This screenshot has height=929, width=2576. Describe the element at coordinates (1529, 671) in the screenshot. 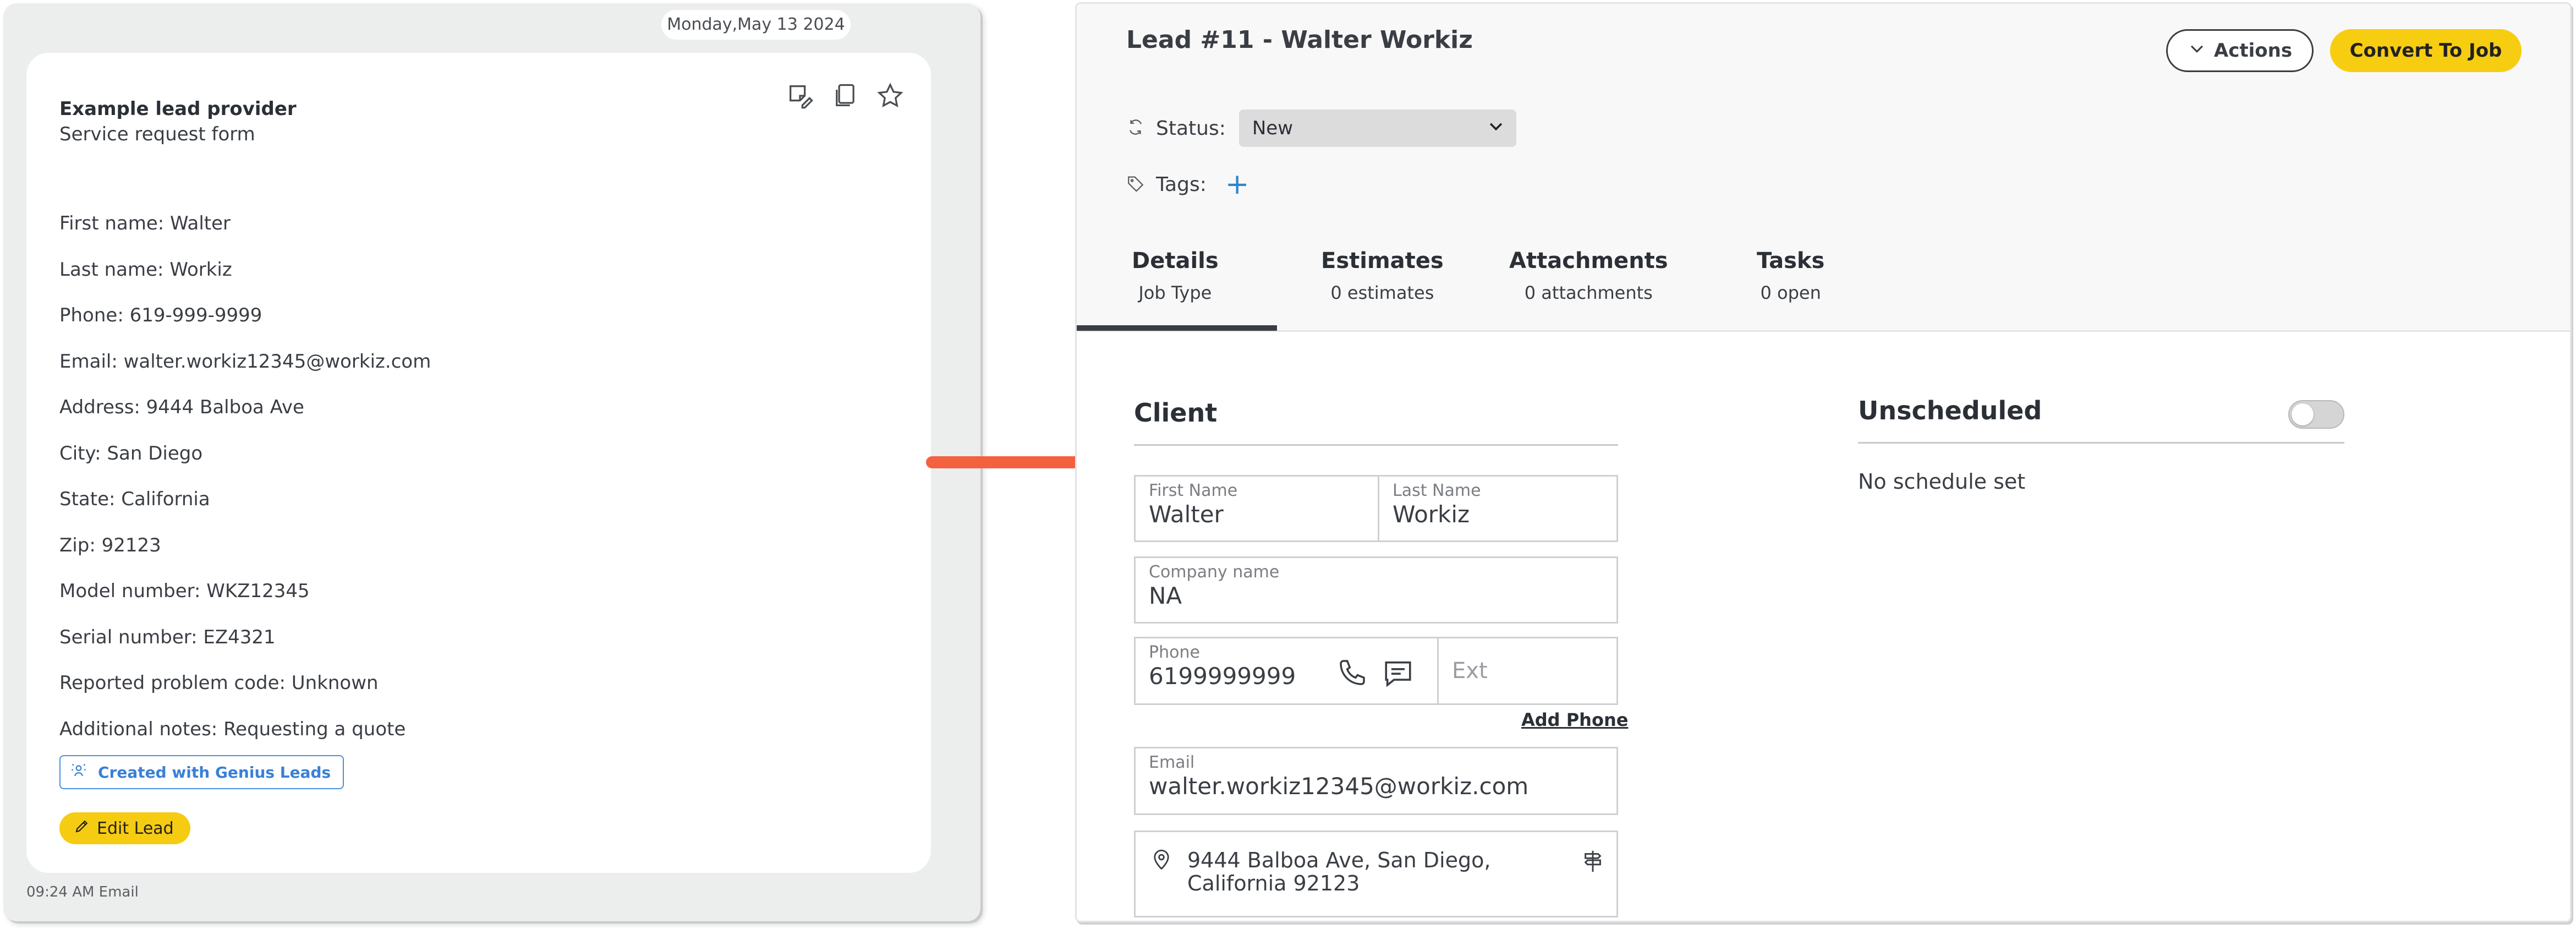

I see `ext-field: Ext` at that location.